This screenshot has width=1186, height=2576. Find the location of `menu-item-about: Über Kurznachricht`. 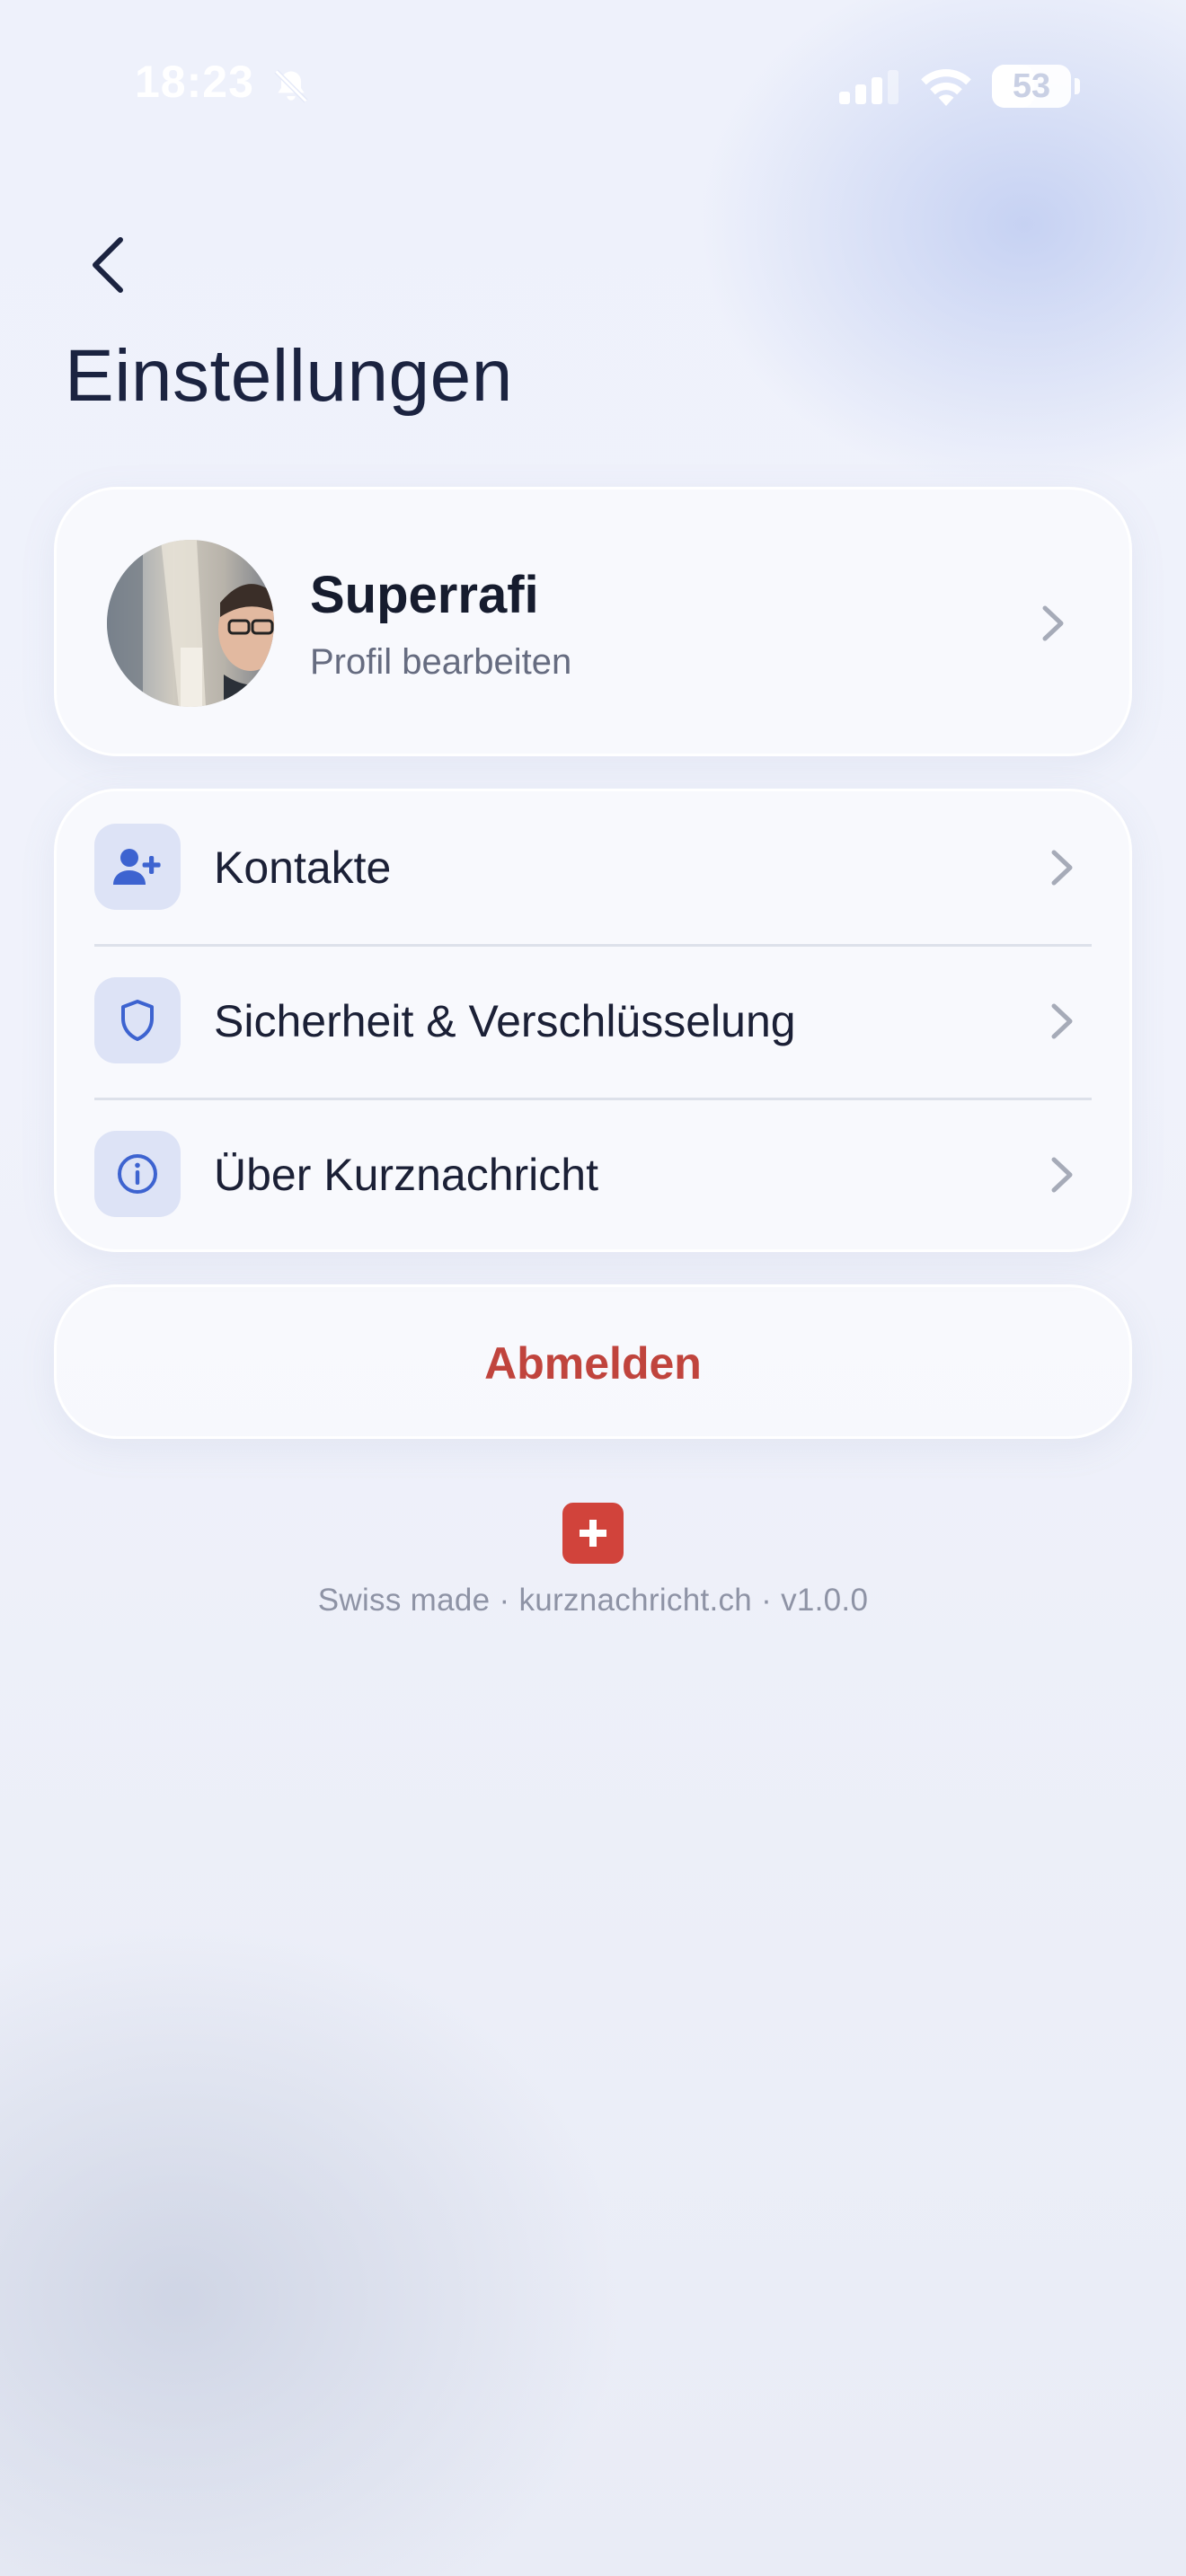

menu-item-about: Über Kurznachricht is located at coordinates (593, 1174).